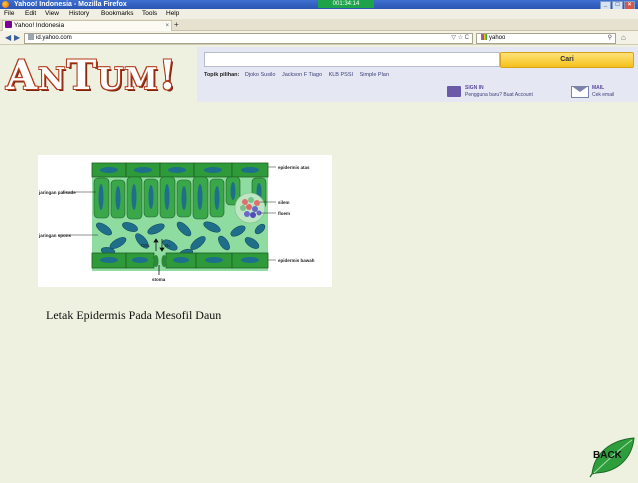 The height and width of the screenshot is (483, 638). What do you see at coordinates (248, 38) in the screenshot?
I see `url-bar: id.yahoo.com ▽ ☆ C` at bounding box center [248, 38].